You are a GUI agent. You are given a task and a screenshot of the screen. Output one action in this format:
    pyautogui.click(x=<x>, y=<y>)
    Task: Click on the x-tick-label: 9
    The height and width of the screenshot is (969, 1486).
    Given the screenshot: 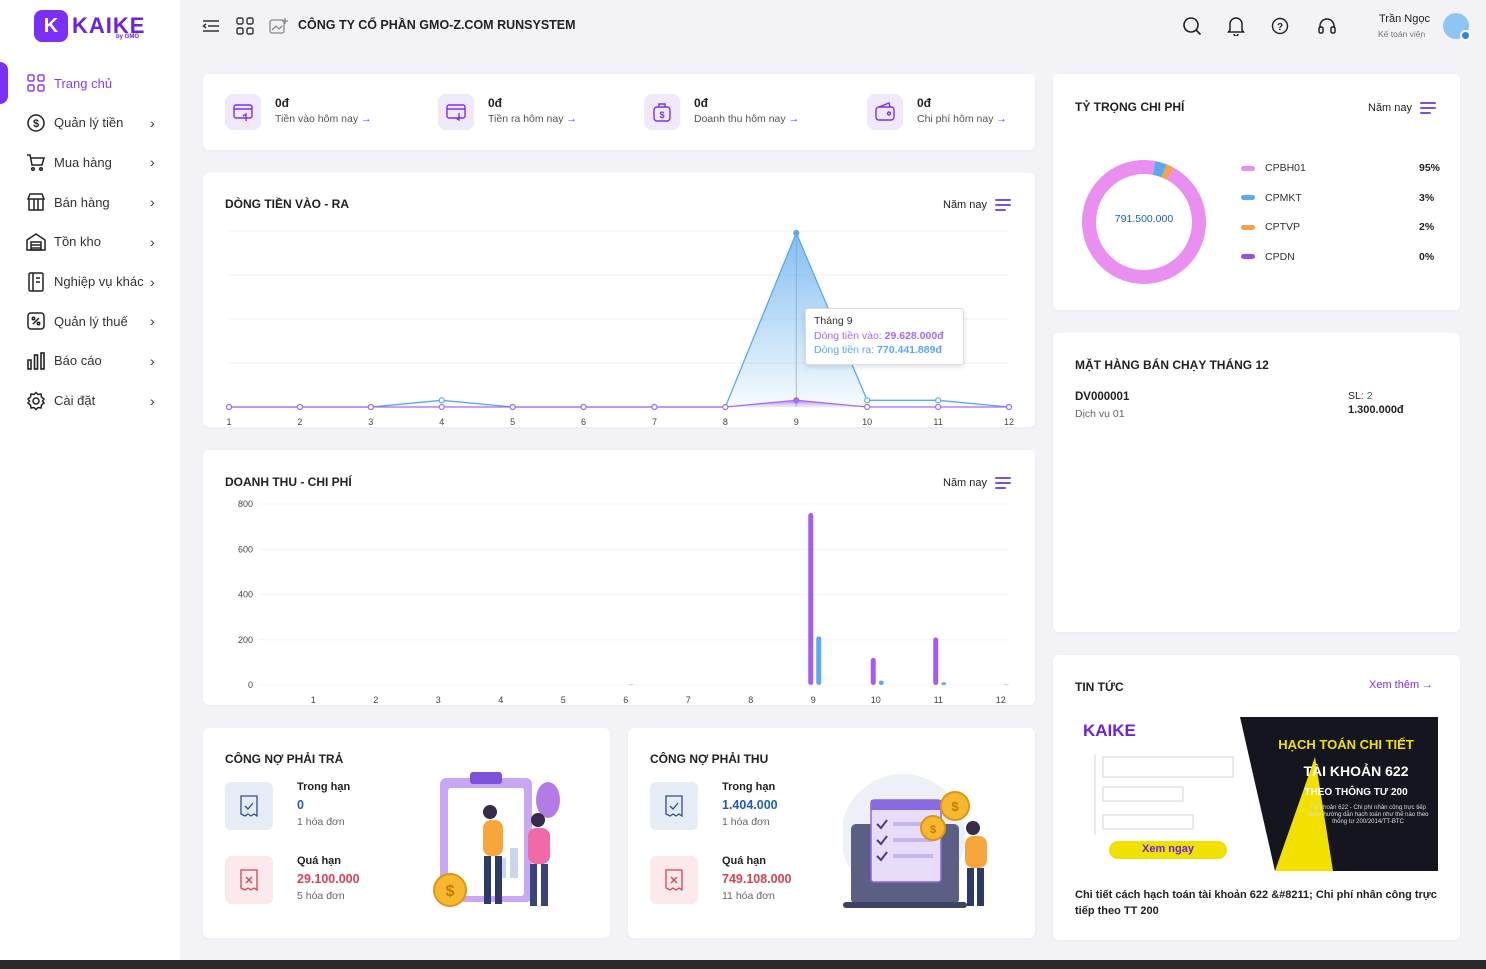 What is the action you would take?
    pyautogui.click(x=813, y=700)
    